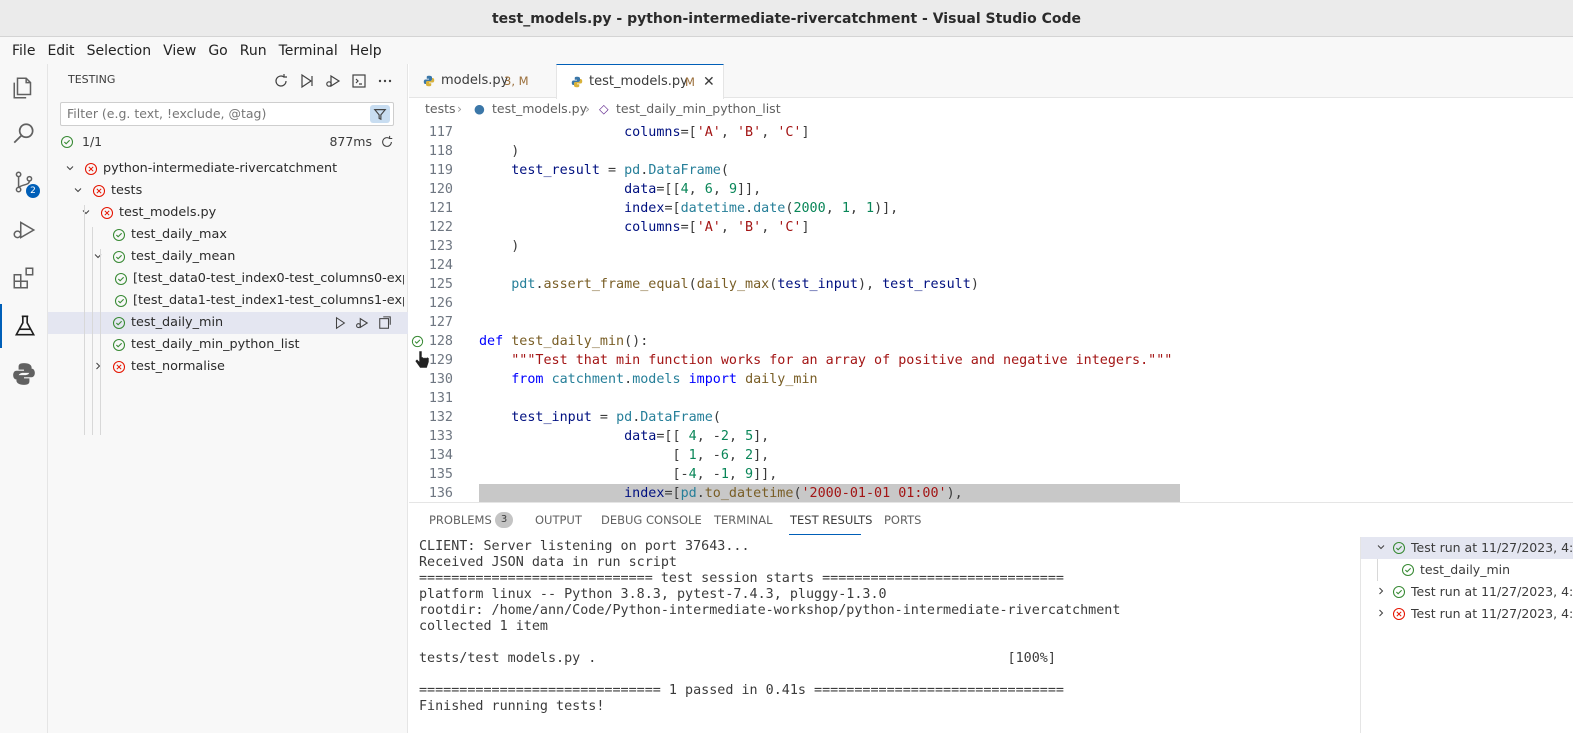 The image size is (1573, 733). Describe the element at coordinates (227, 114) in the screenshot. I see `test-filter-input: Filter (e.g. text, !exclude, @tag)` at that location.